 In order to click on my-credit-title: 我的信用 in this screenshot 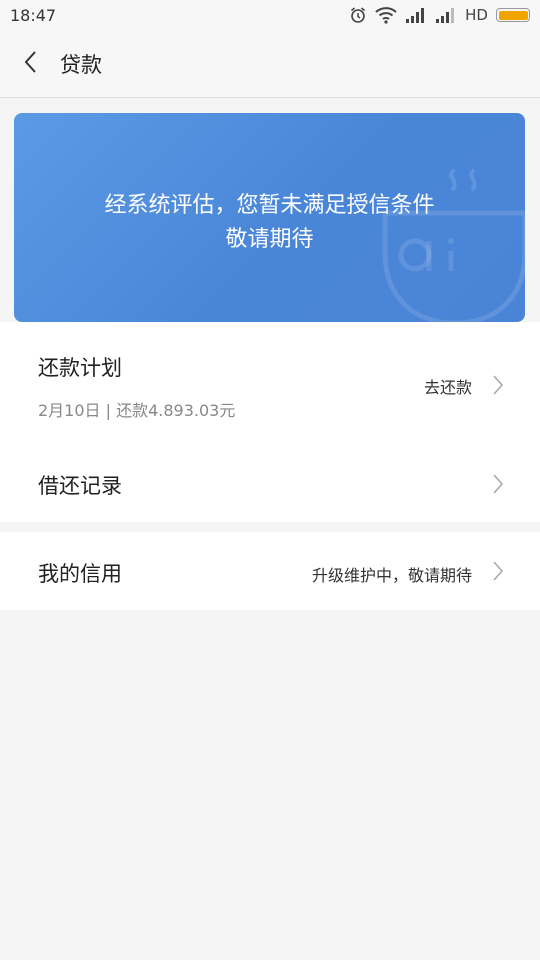, I will do `click(80, 574)`.